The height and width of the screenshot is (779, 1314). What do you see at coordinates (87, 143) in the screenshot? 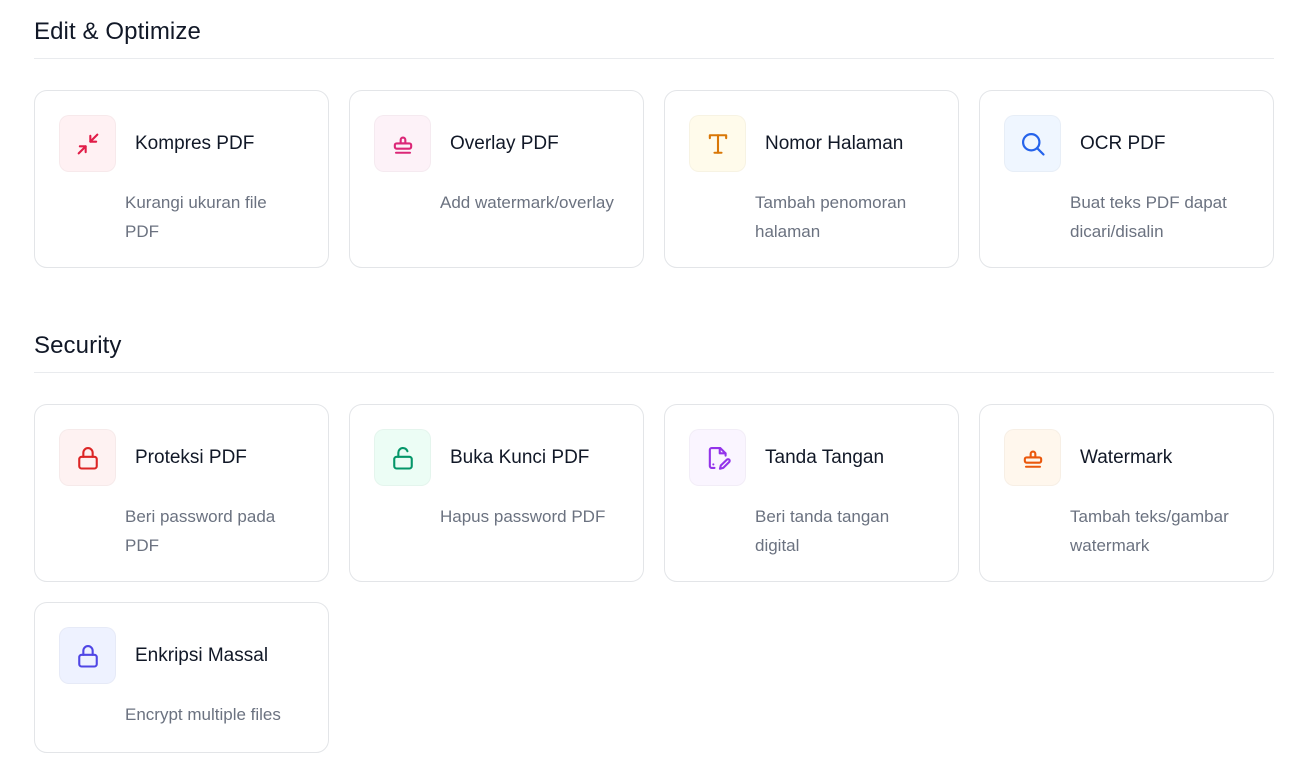
I see `compress-icon` at bounding box center [87, 143].